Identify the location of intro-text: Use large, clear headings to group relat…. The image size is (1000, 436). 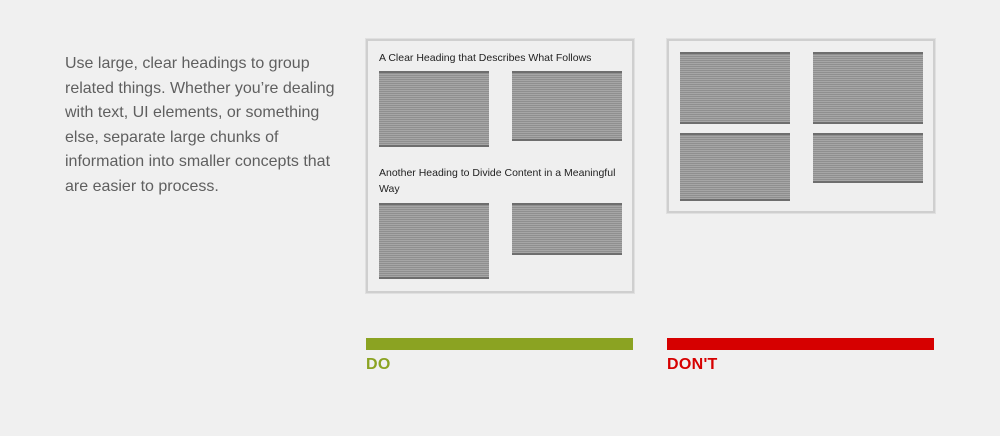
(200, 125).